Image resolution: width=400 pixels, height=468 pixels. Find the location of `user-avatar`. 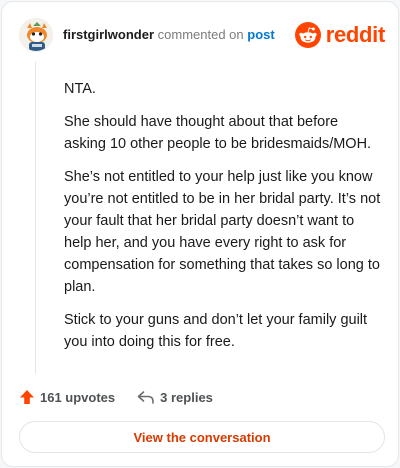

user-avatar is located at coordinates (36, 35).